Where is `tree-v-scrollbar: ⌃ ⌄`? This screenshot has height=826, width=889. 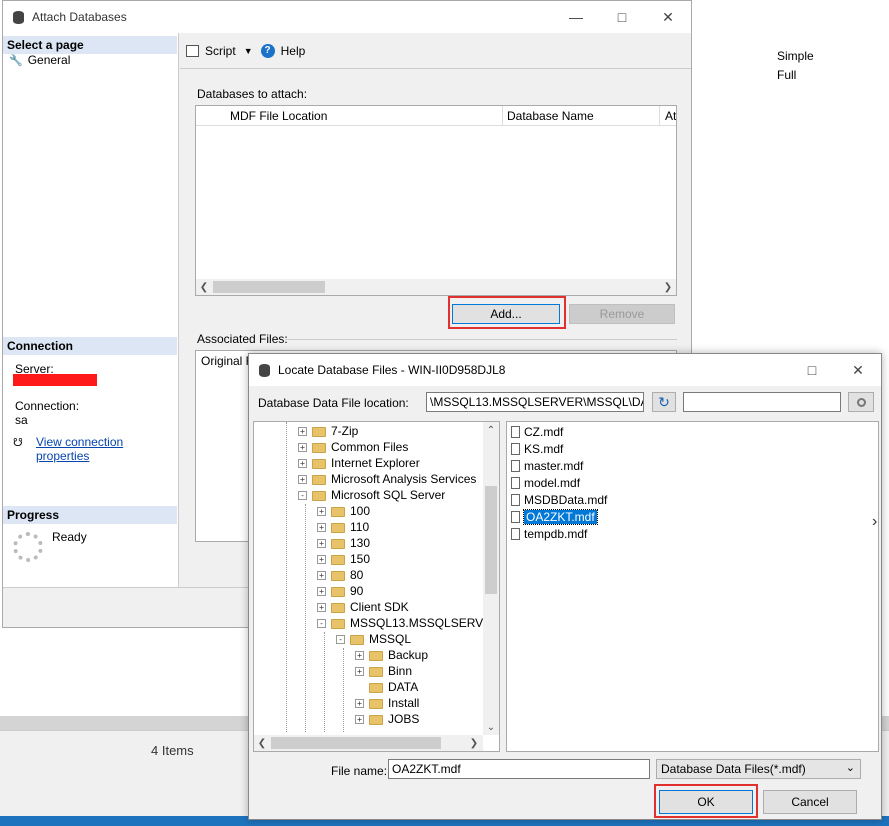 tree-v-scrollbar: ⌃ ⌄ is located at coordinates (491, 578).